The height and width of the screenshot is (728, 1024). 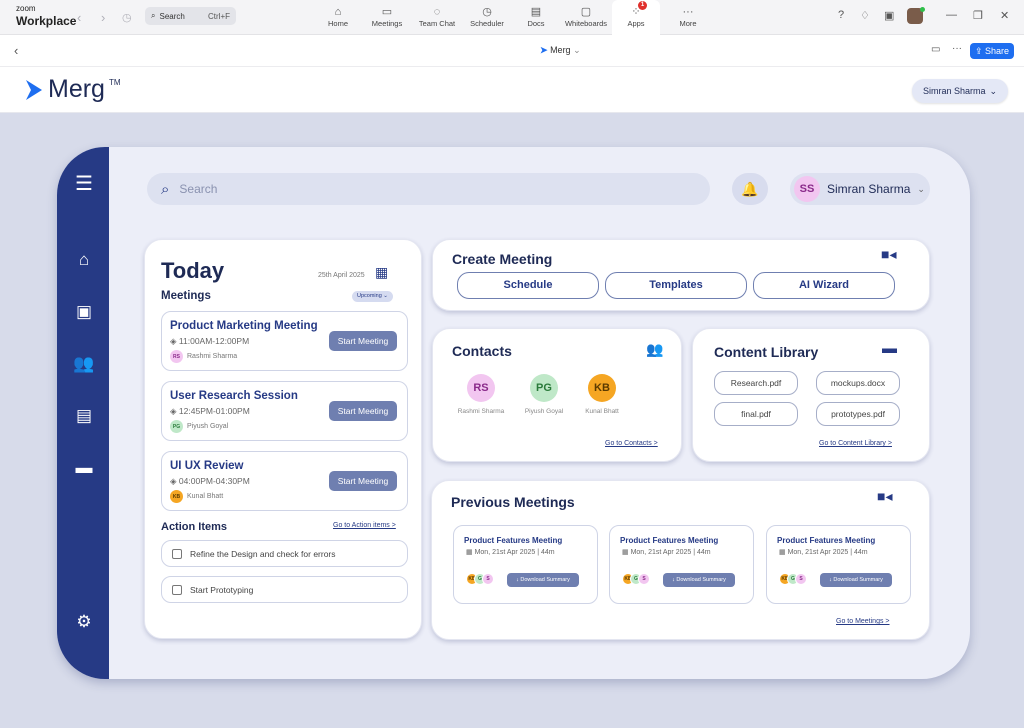 I want to click on more-options-icon: ···, so click(x=957, y=48).